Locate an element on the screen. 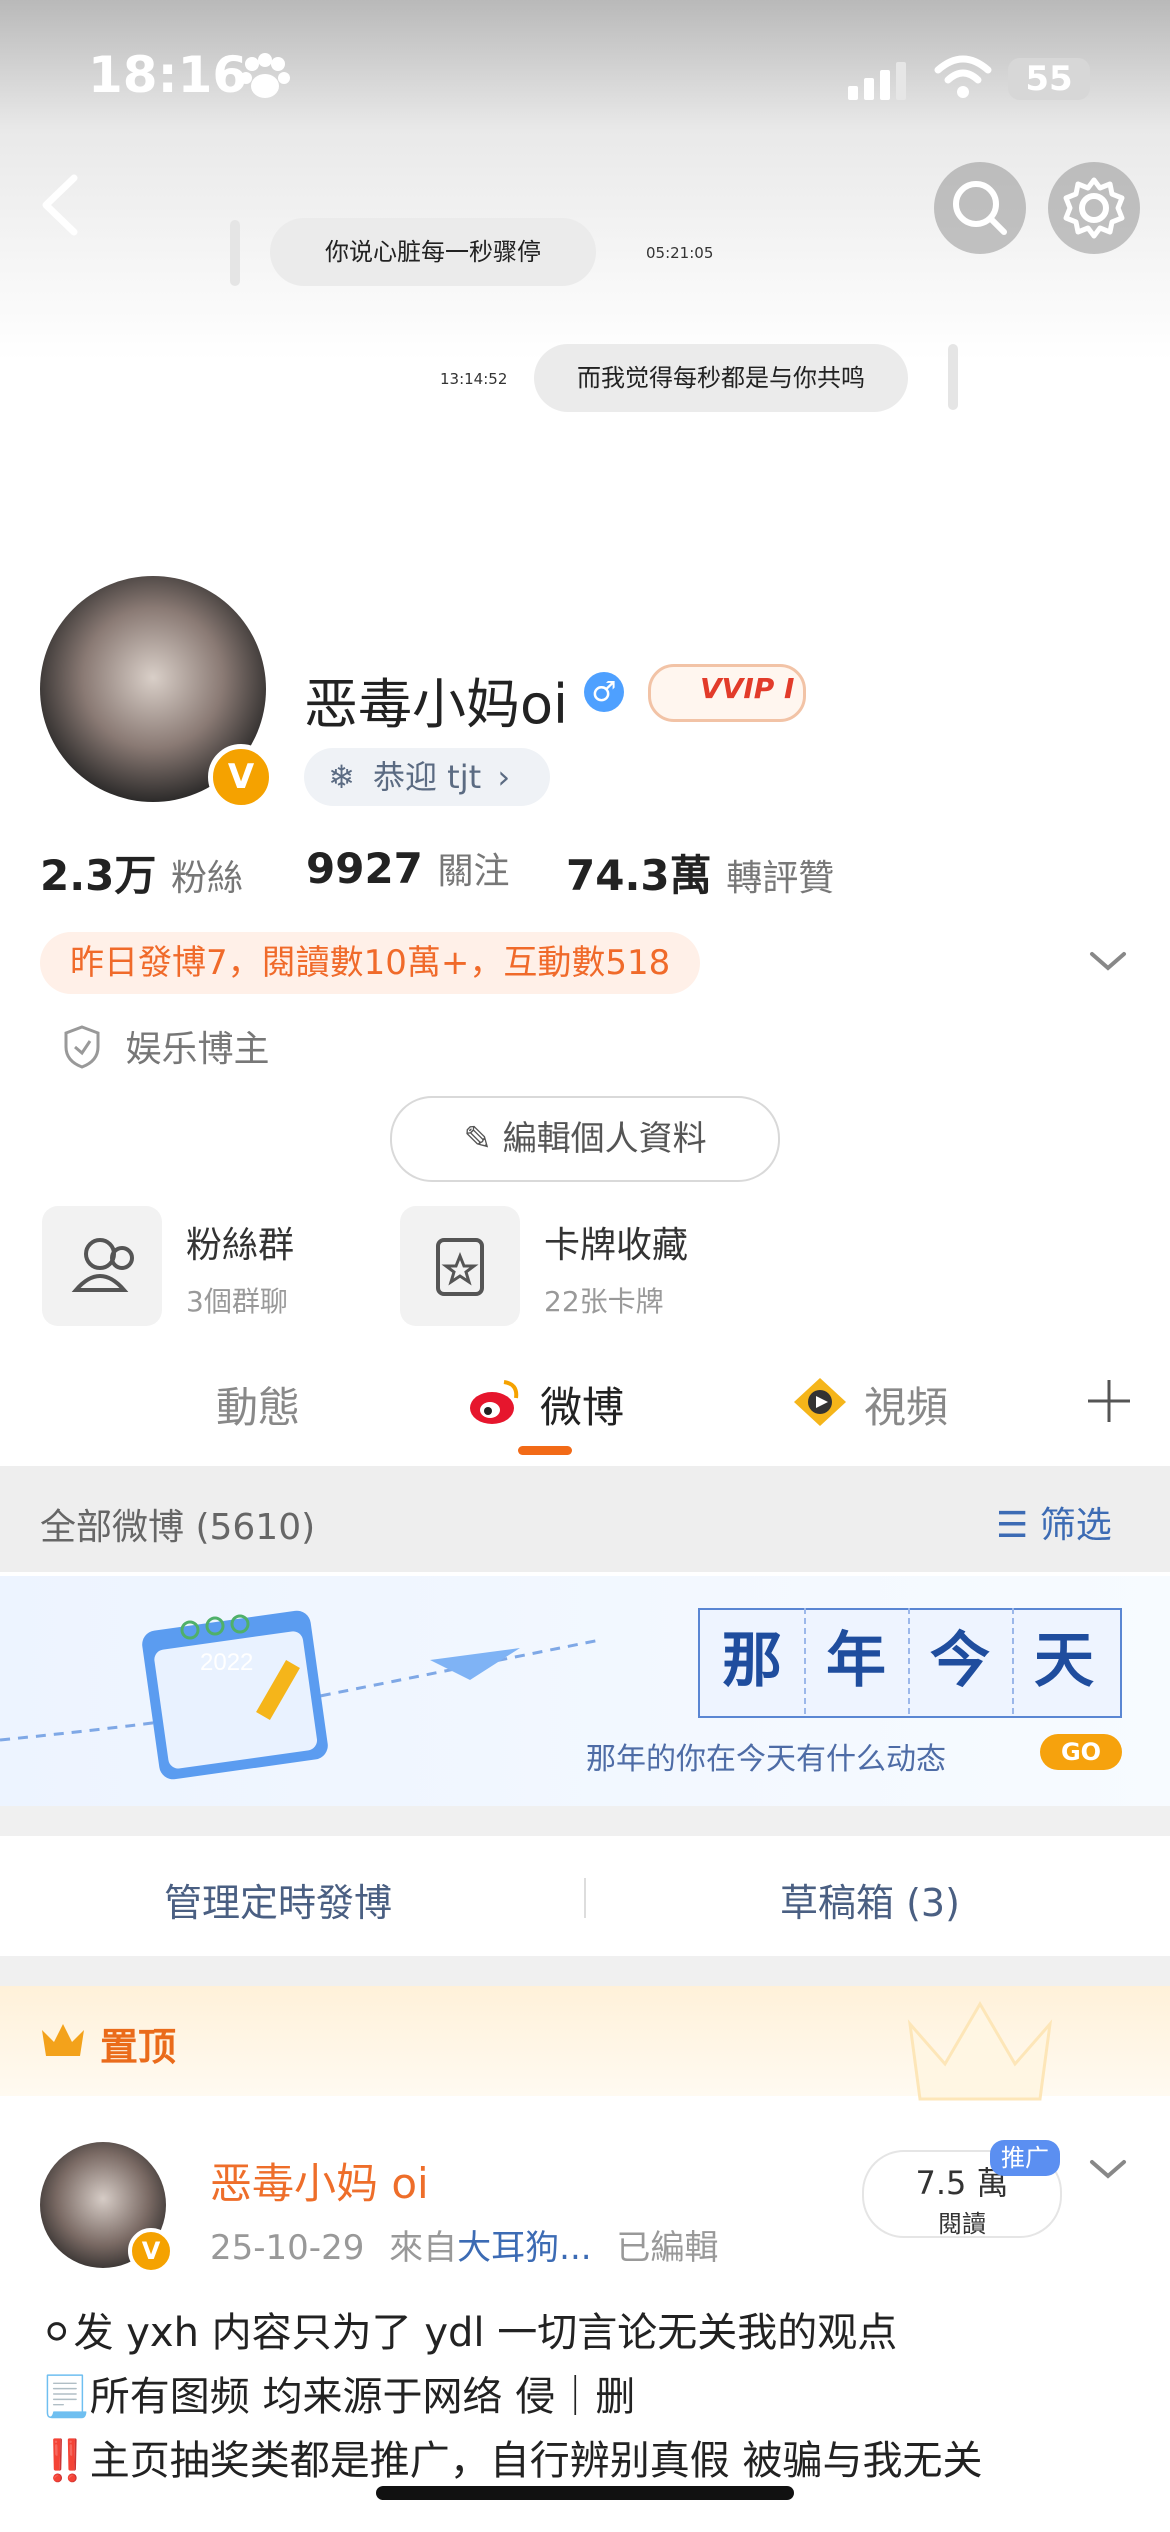 The image size is (1170, 2532). stat-fans: 2.3万 粉絲 is located at coordinates (141, 872).